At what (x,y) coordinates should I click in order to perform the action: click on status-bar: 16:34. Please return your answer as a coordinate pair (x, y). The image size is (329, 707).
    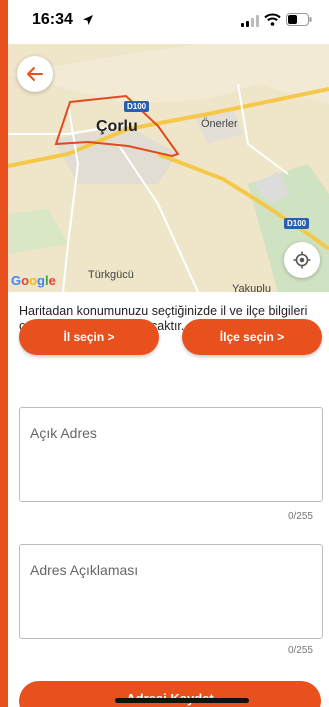
    Looking at the image, I should click on (168, 22).